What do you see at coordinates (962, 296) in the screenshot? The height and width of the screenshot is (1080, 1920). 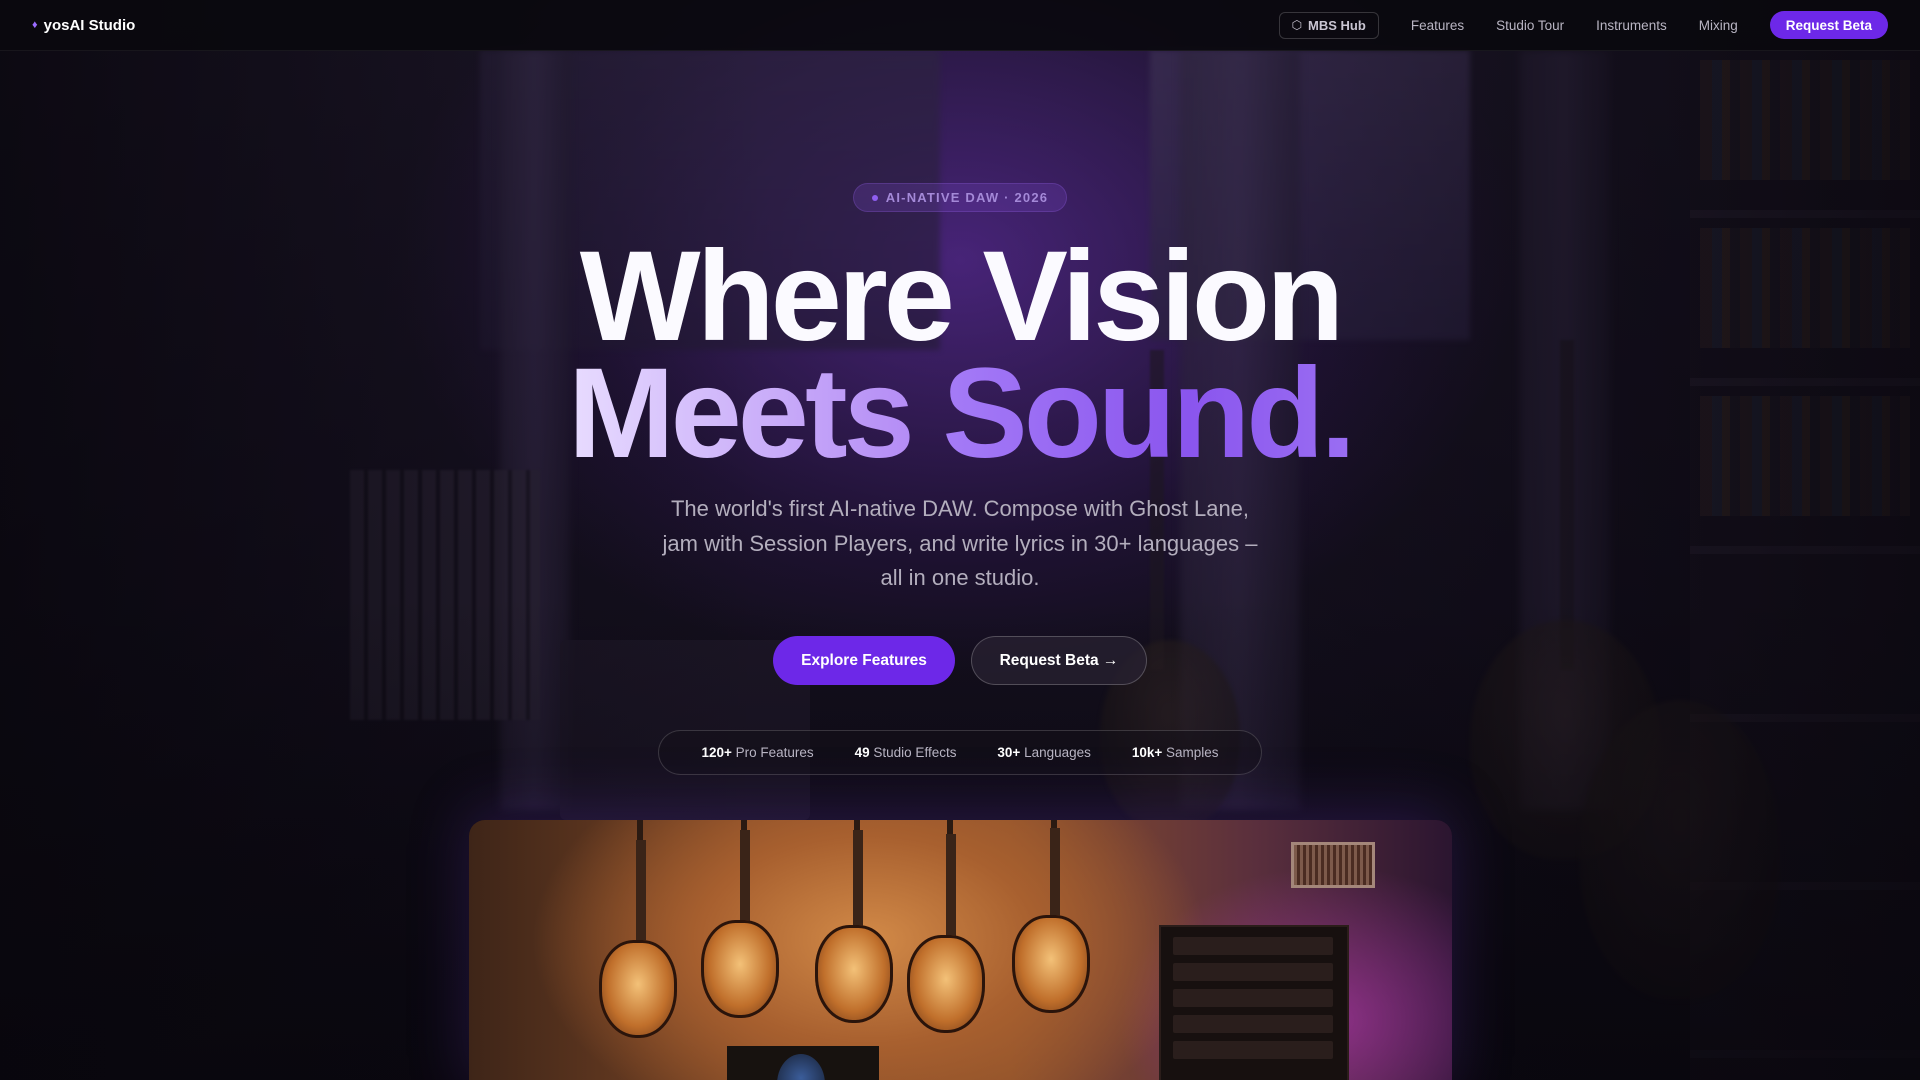 I see `hero-headline-line1: Where Vision` at bounding box center [962, 296].